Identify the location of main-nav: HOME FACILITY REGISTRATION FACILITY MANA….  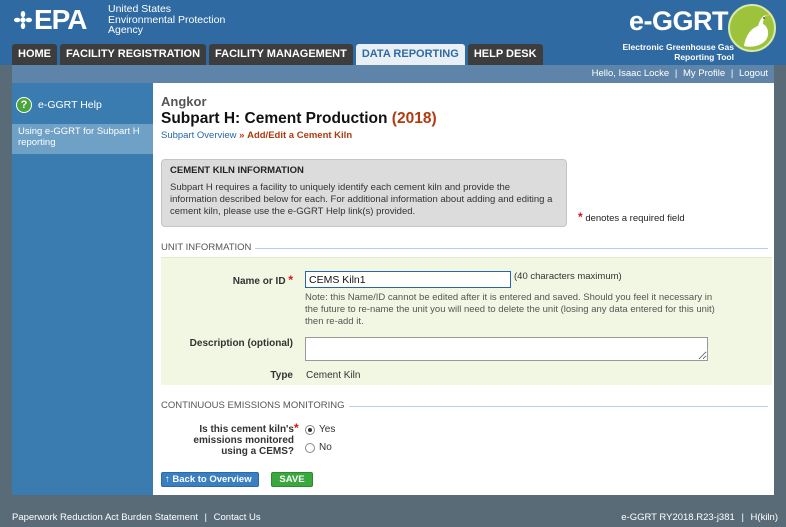
(277, 54).